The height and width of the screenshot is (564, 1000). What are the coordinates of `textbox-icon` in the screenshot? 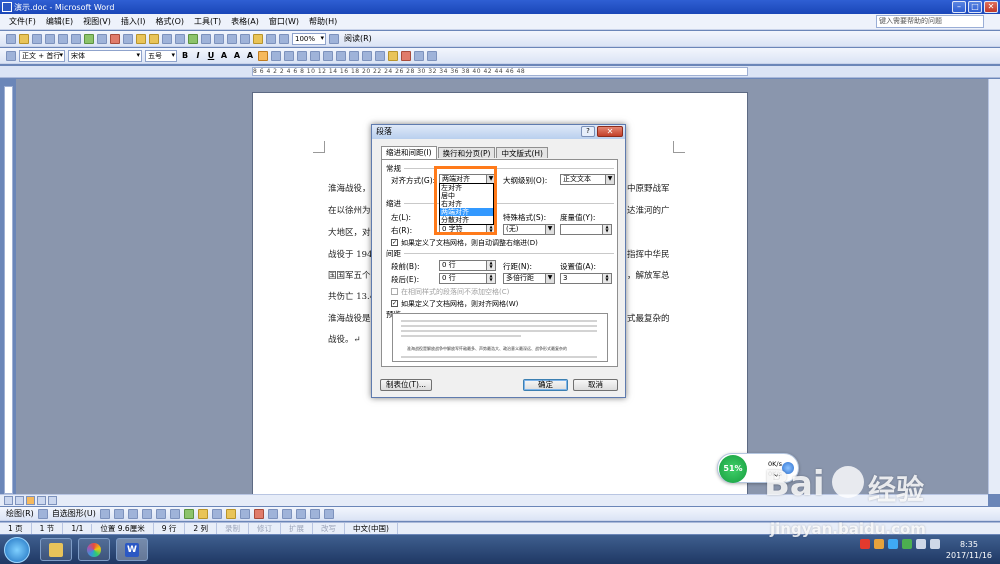 It's located at (160, 513).